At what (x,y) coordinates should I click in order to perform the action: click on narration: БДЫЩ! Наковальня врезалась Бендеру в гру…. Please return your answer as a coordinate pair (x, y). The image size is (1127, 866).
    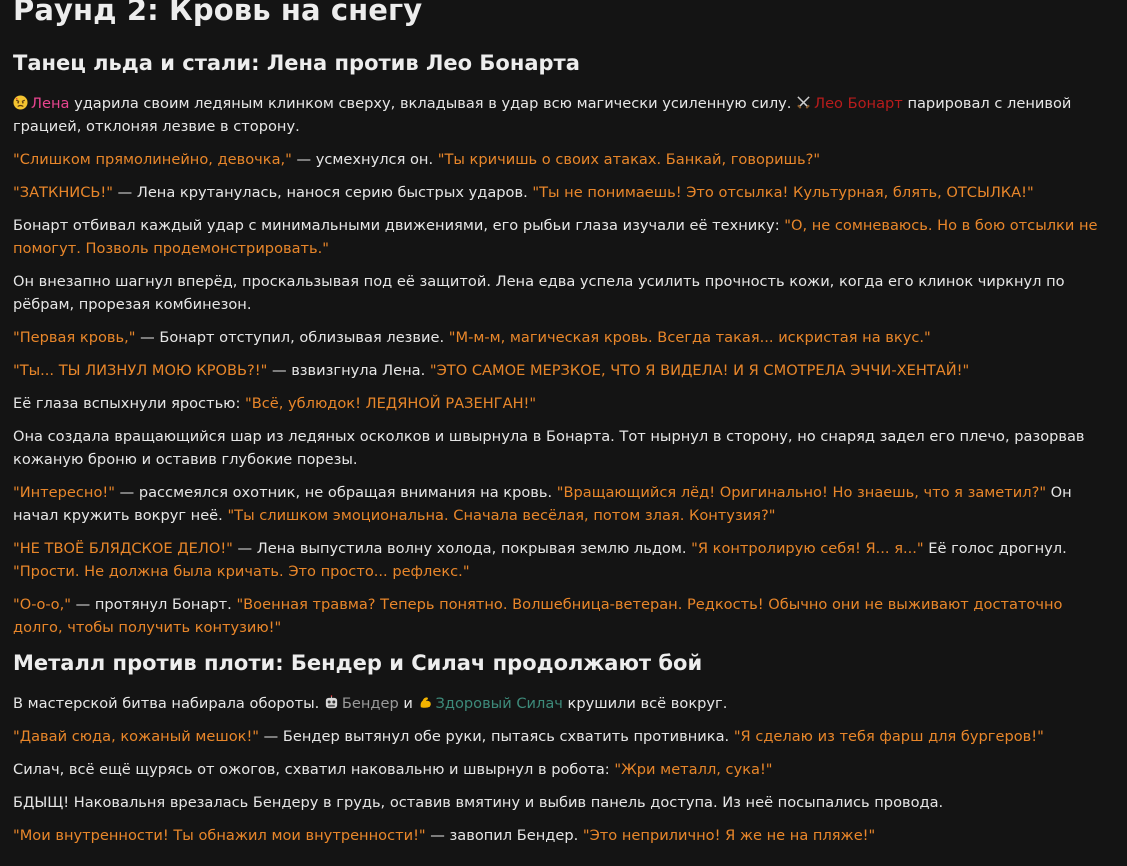
    Looking at the image, I should click on (478, 802).